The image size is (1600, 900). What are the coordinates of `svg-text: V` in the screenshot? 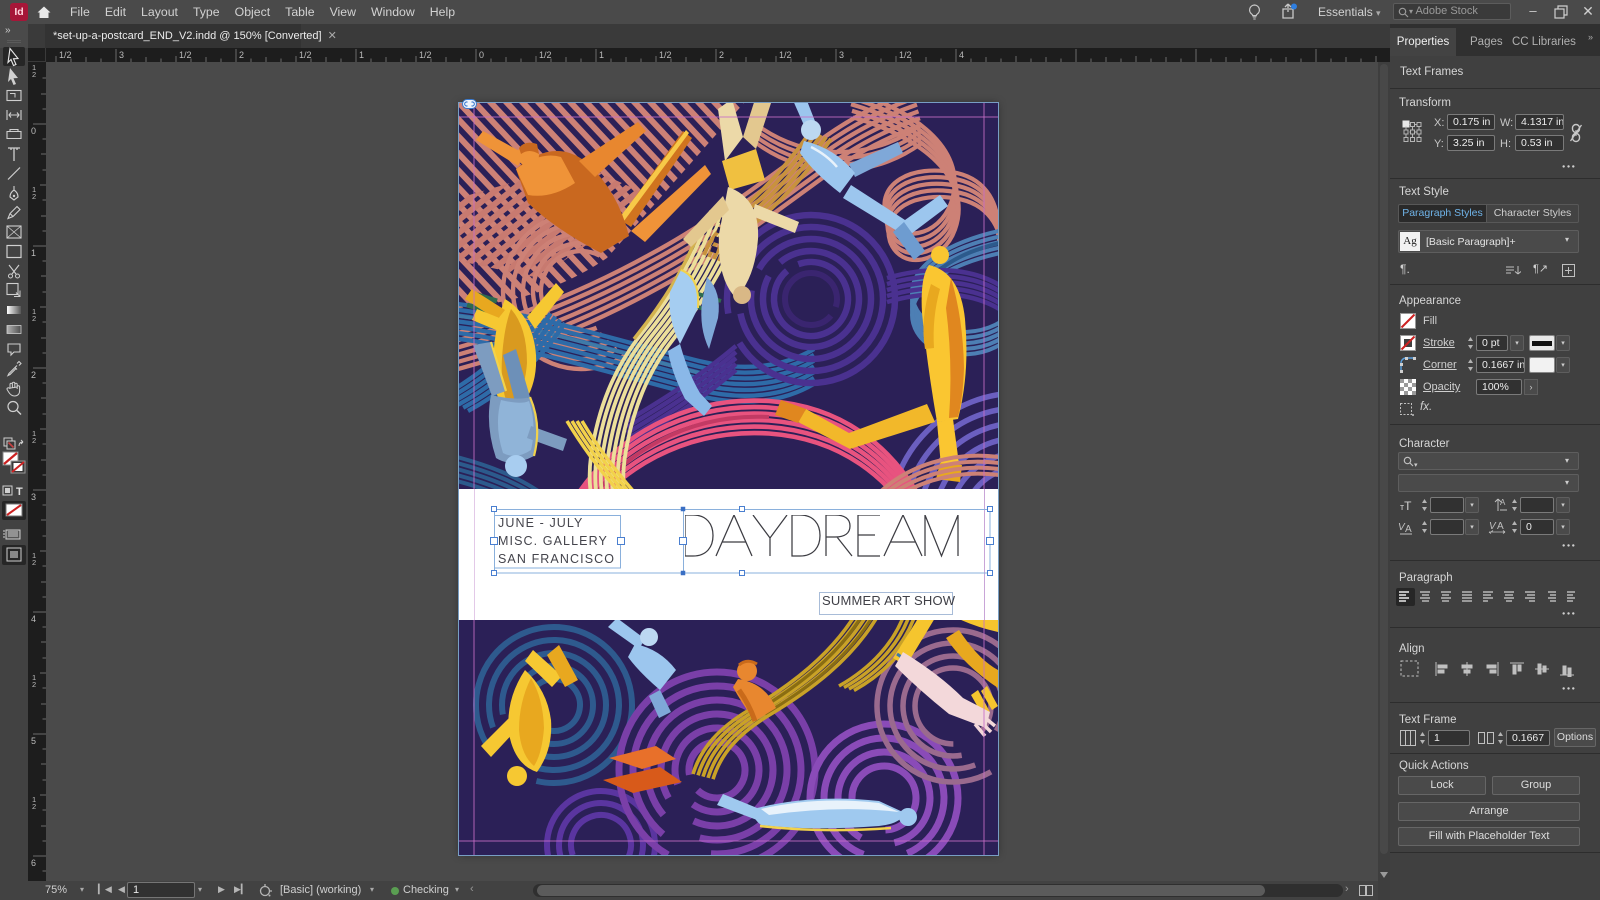 It's located at (1493, 526).